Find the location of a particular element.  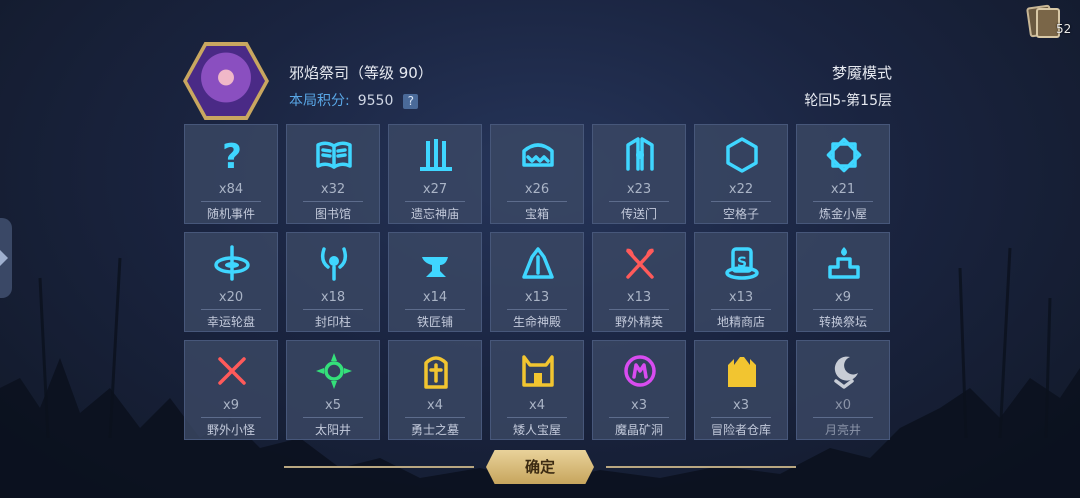

side-panel-toggle is located at coordinates (6, 258).